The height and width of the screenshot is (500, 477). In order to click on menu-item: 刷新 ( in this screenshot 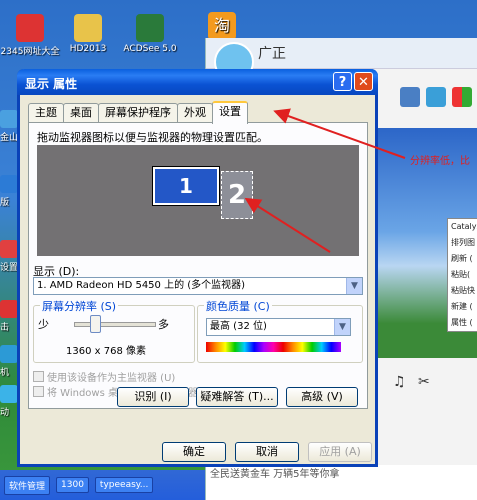, I will do `click(462, 259)`.